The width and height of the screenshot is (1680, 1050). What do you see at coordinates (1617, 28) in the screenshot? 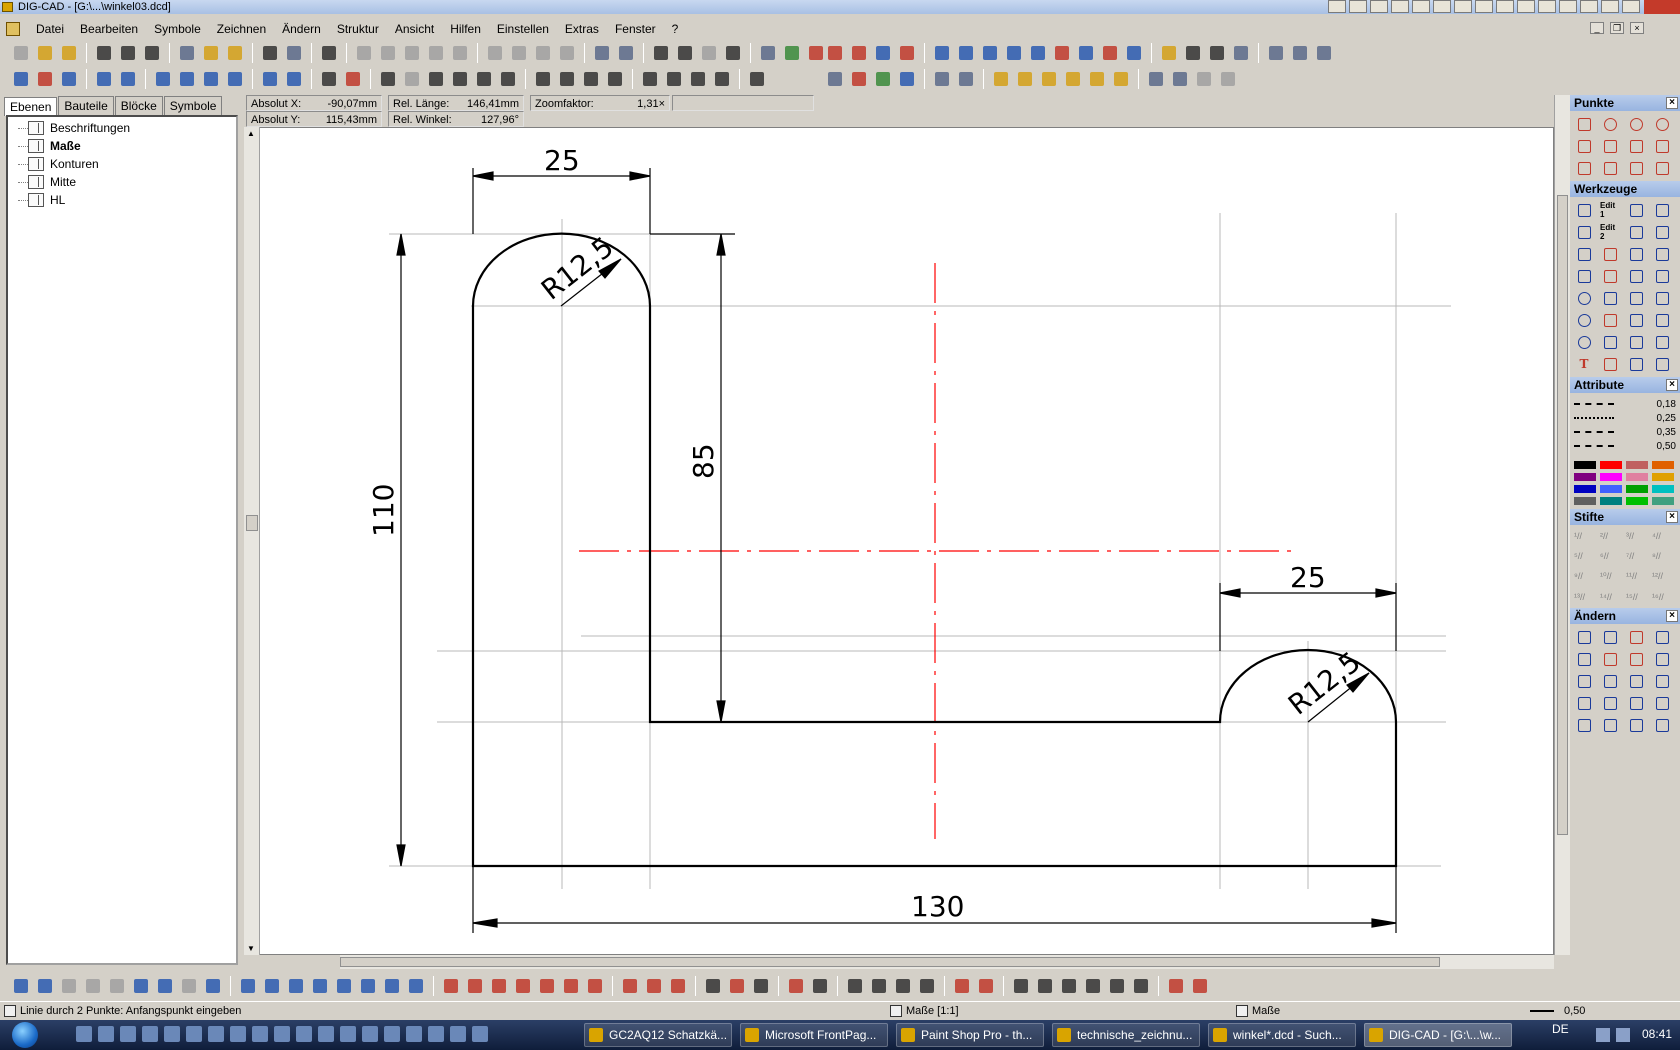
I see `restore-doc-button: ❐` at bounding box center [1617, 28].